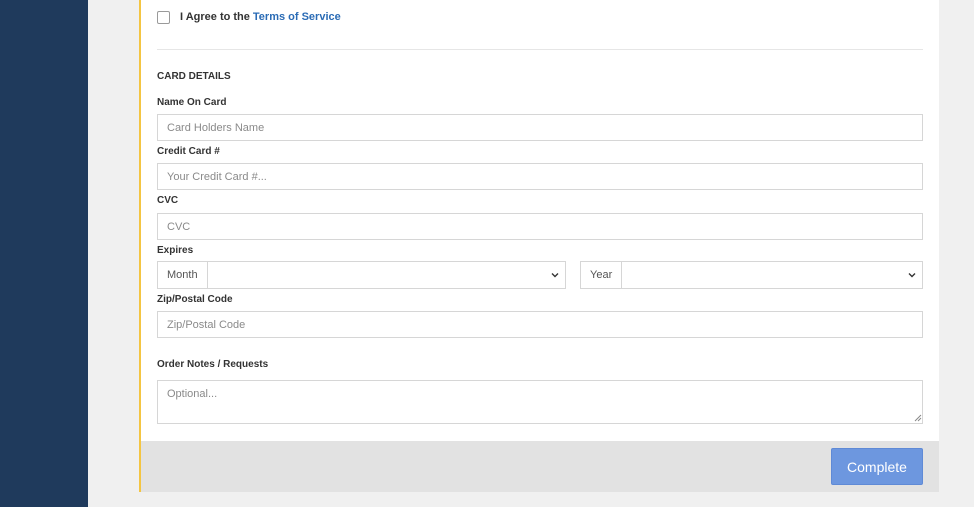  I want to click on cvc-input, so click(540, 226).